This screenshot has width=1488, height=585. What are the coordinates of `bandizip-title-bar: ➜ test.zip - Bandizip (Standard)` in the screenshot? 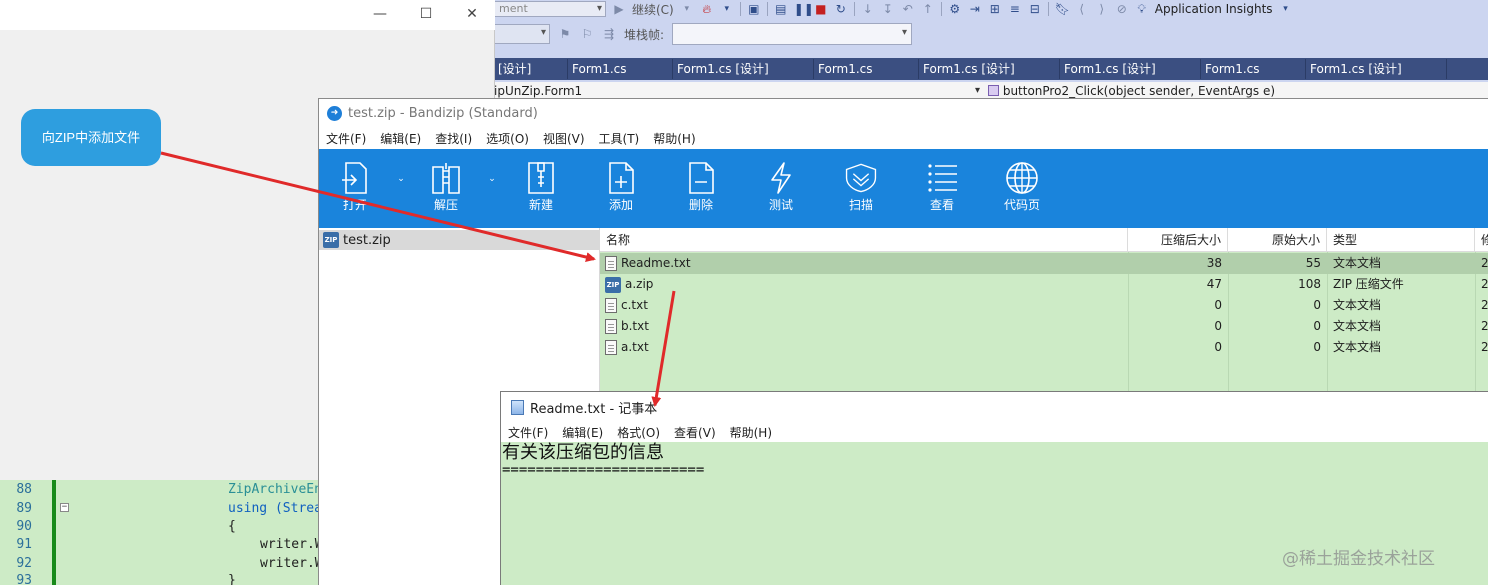 It's located at (903, 113).